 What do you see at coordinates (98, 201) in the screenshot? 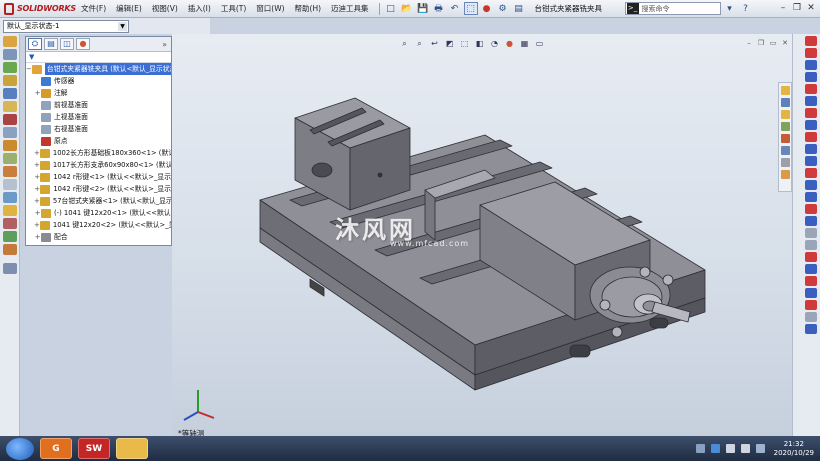
I see `tree-item: +57台钳式夹紧器<1> (默认<默认_显示` at bounding box center [98, 201].